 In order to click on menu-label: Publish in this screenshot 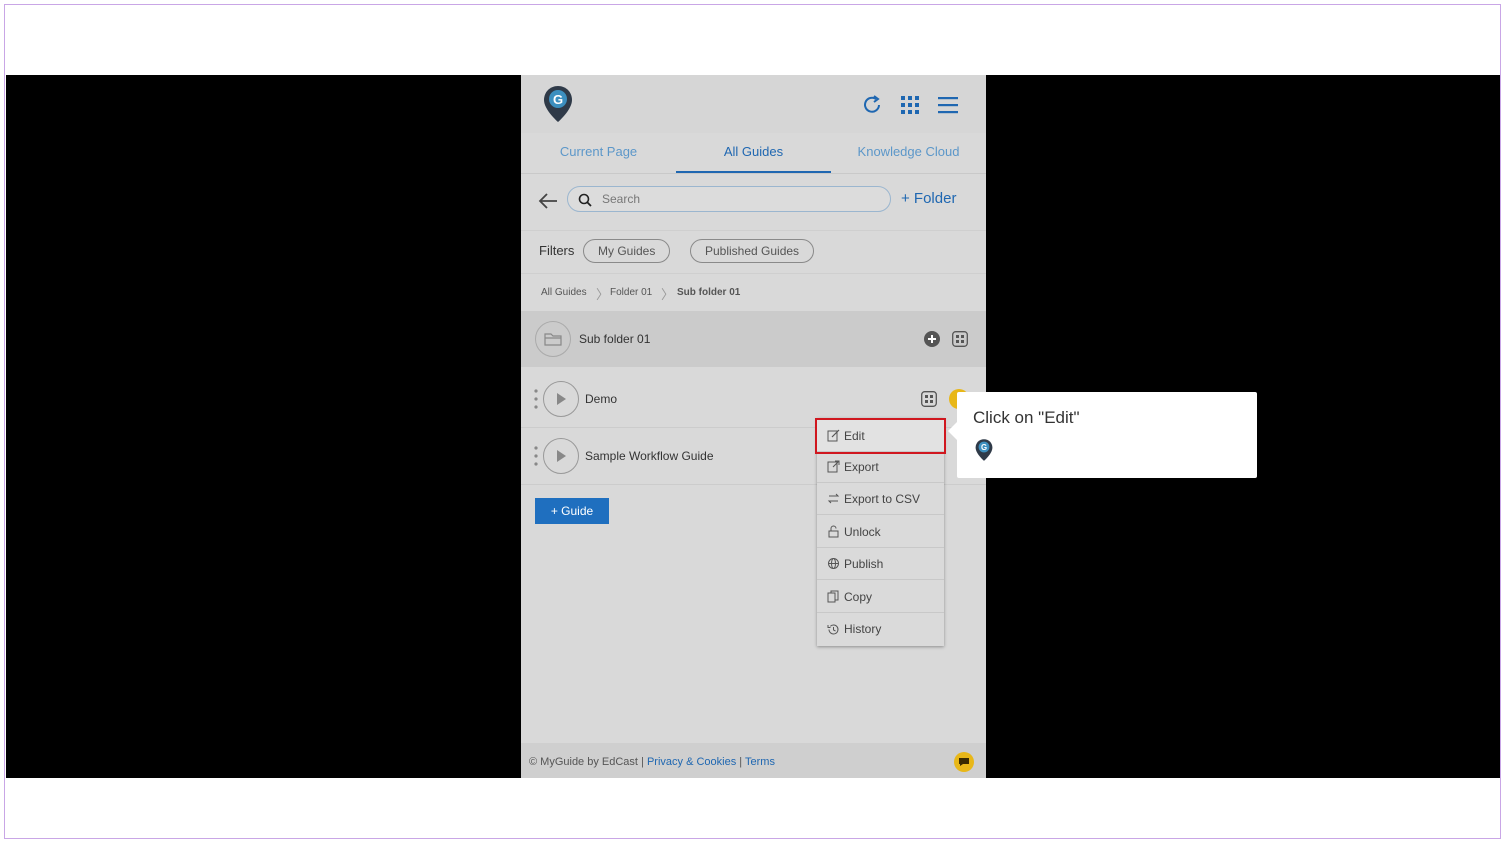, I will do `click(864, 563)`.